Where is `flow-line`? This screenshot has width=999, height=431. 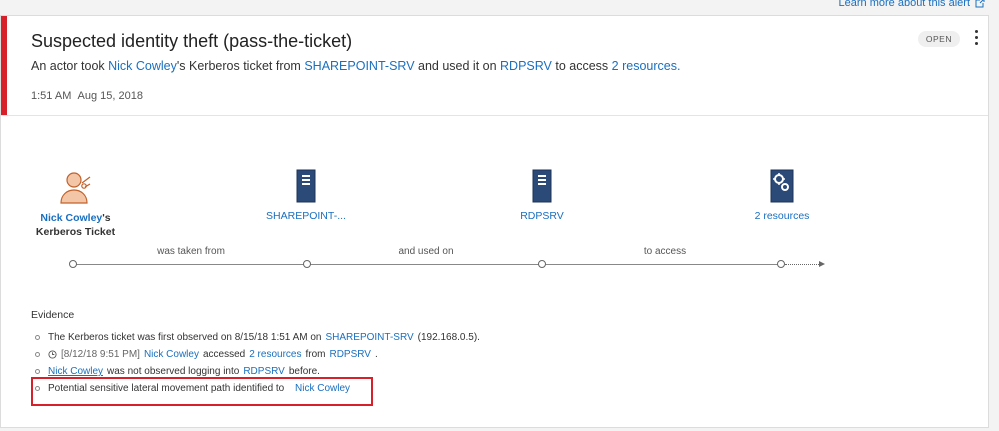
flow-line is located at coordinates (427, 264).